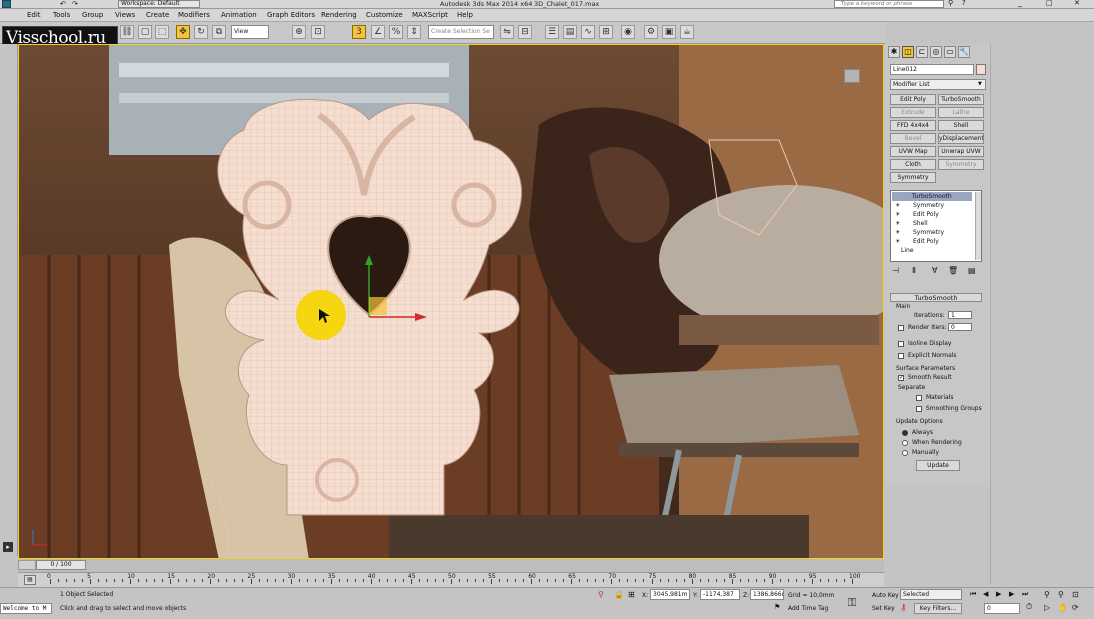  I want to click on render-iters-checkbox, so click(901, 328).